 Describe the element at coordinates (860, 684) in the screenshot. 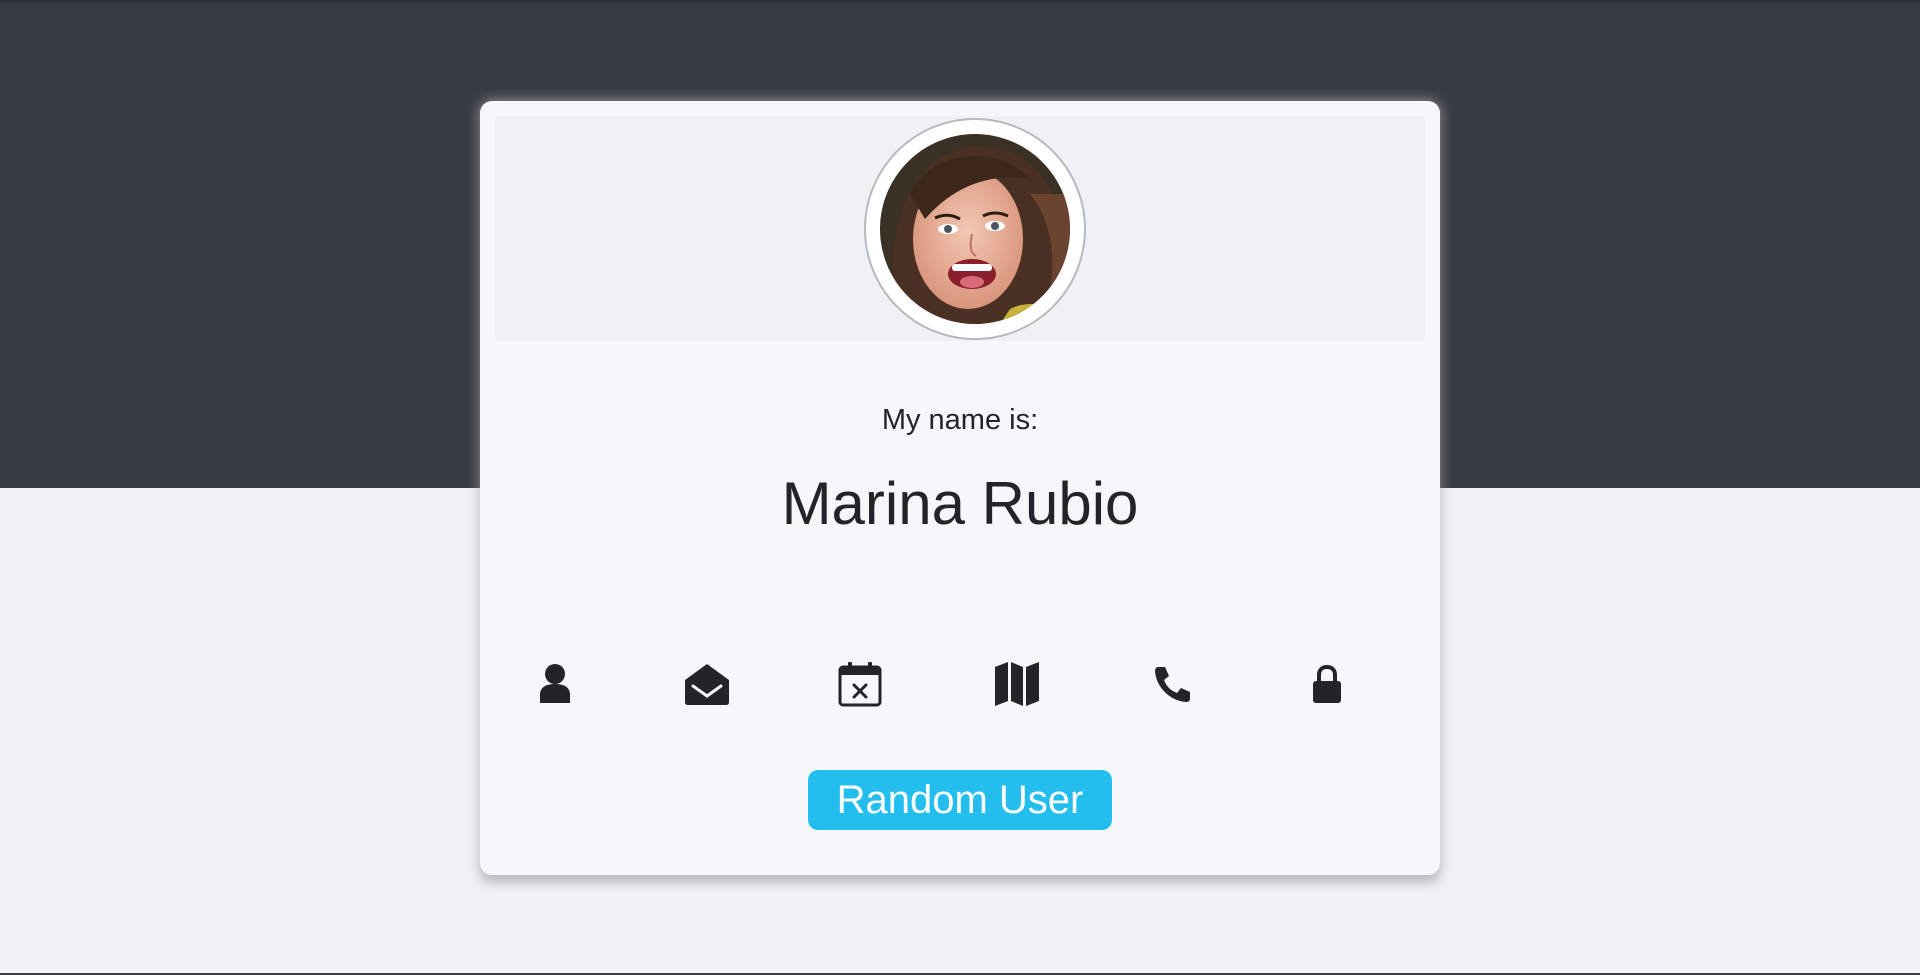

I see `calendar-x-icon` at that location.